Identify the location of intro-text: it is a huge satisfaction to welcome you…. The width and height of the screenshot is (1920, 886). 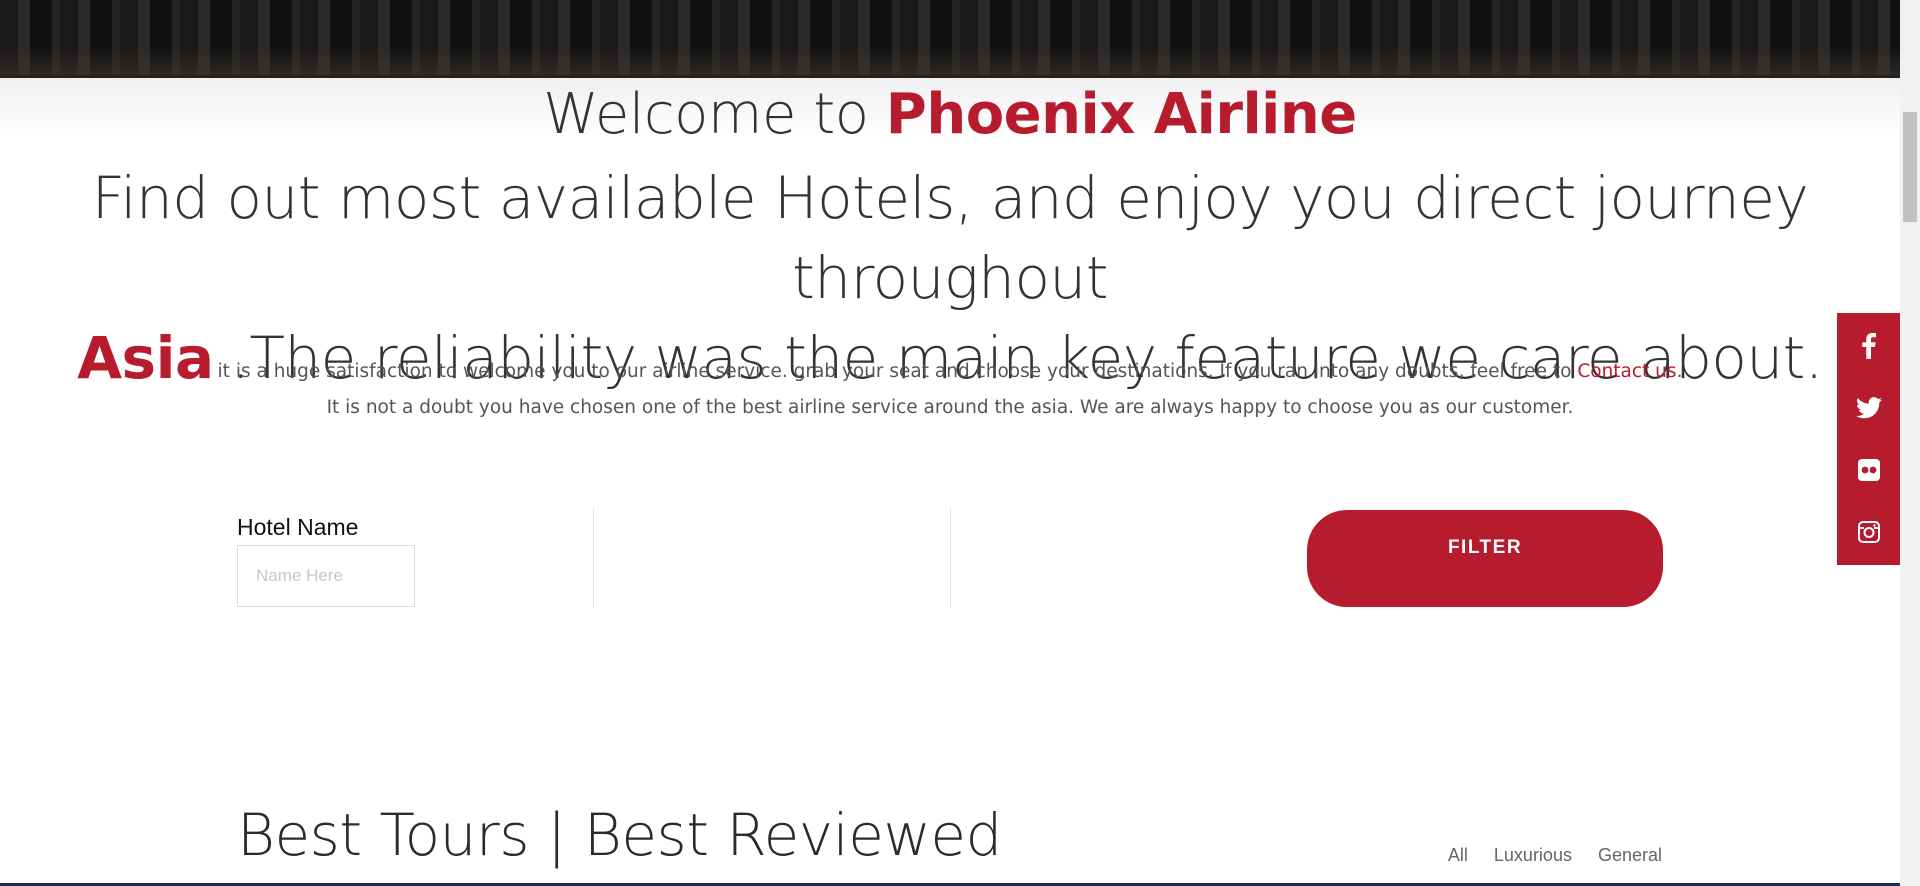
(950, 390).